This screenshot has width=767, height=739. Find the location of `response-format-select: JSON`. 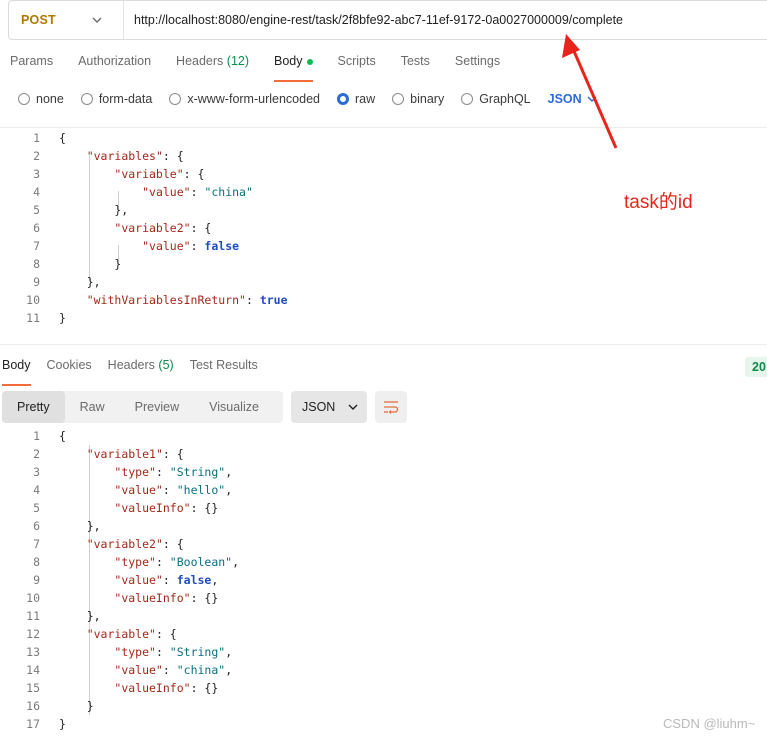

response-format-select: JSON is located at coordinates (329, 407).